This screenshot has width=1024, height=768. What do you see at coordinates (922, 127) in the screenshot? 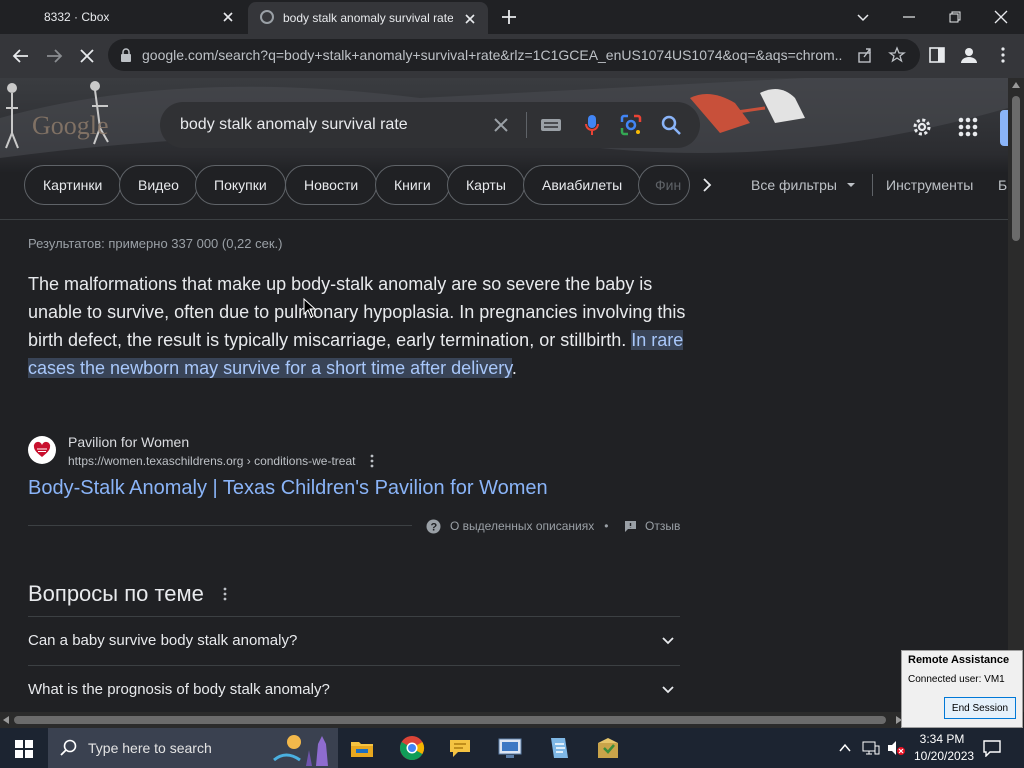
I see `settings-gear-icon` at bounding box center [922, 127].